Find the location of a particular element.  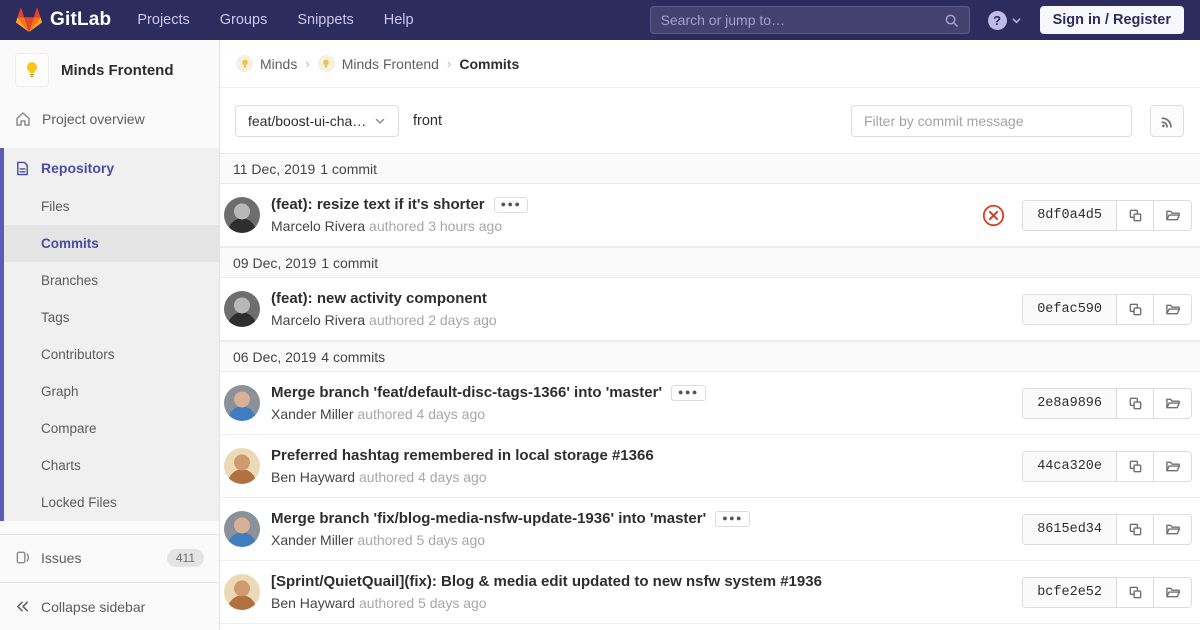

sidebar-item-label: Graph is located at coordinates (60, 391).